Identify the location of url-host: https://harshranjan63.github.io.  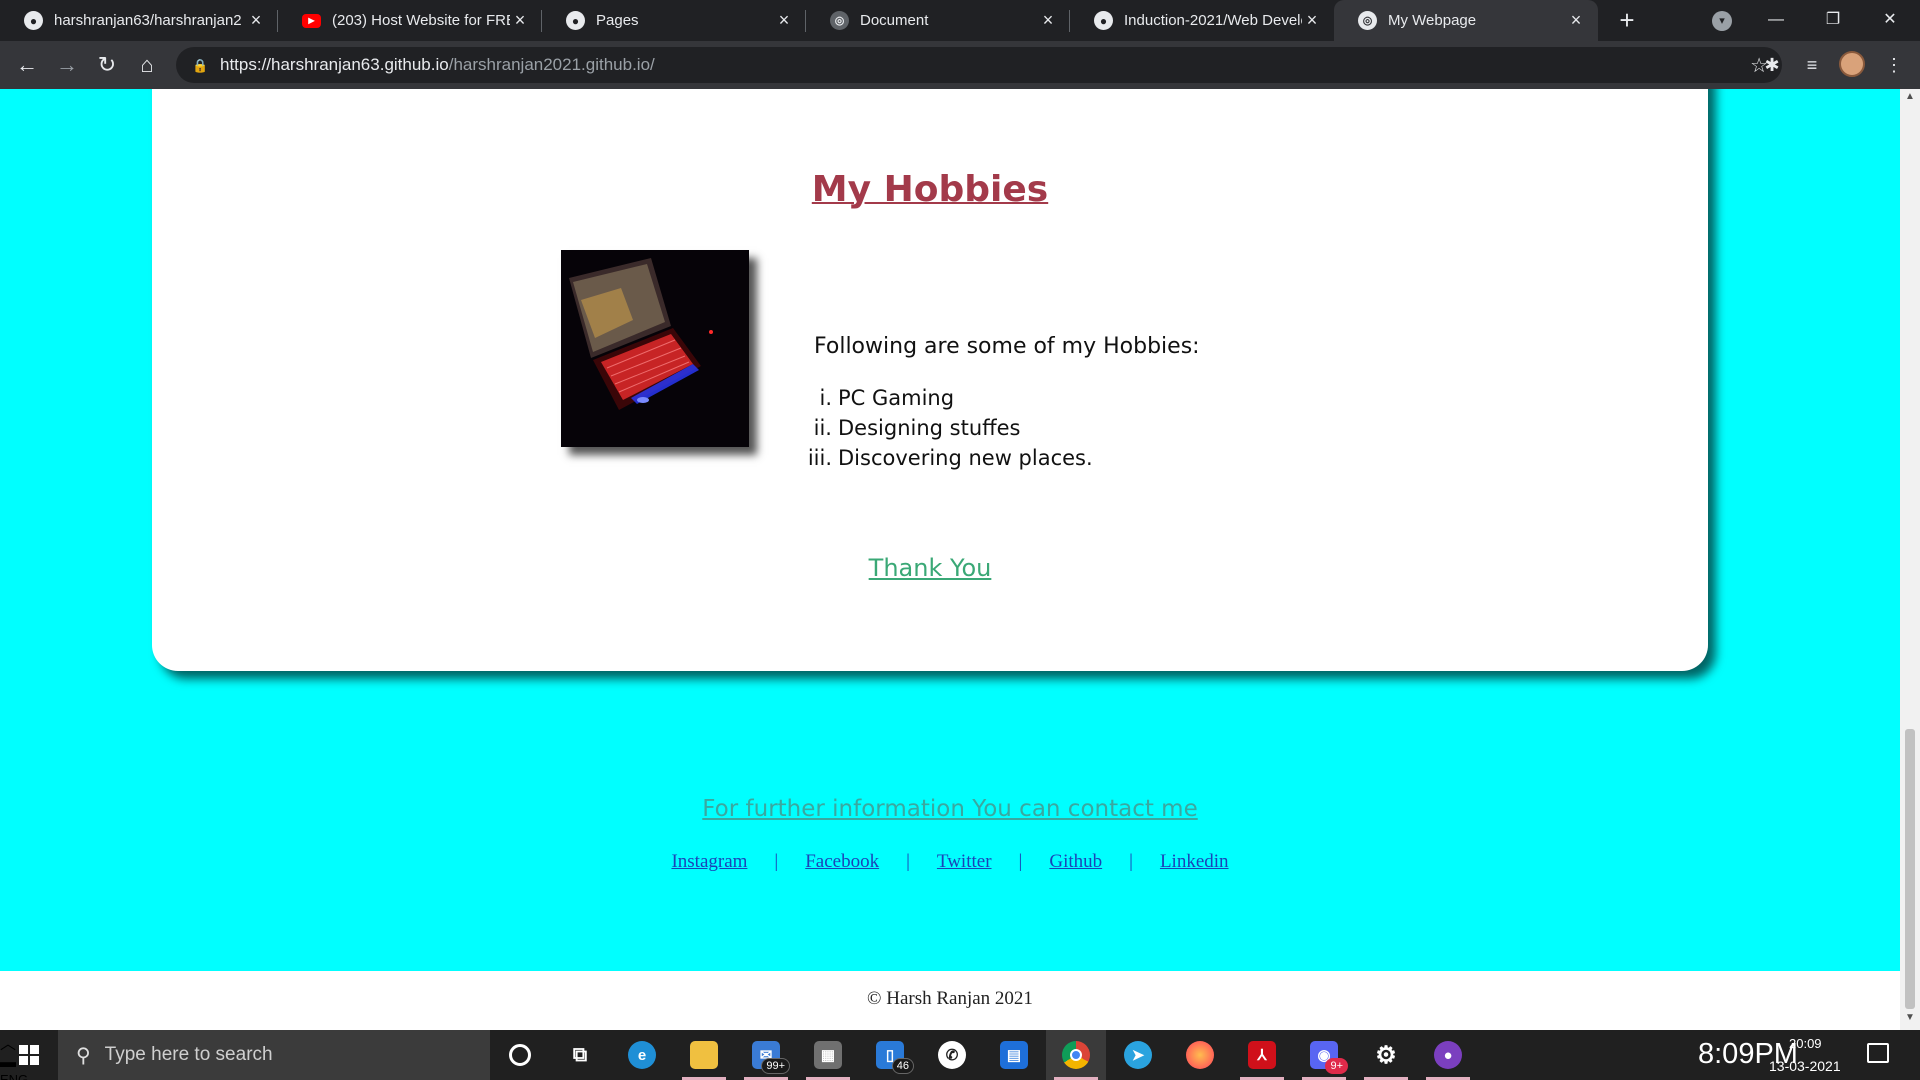
(334, 64).